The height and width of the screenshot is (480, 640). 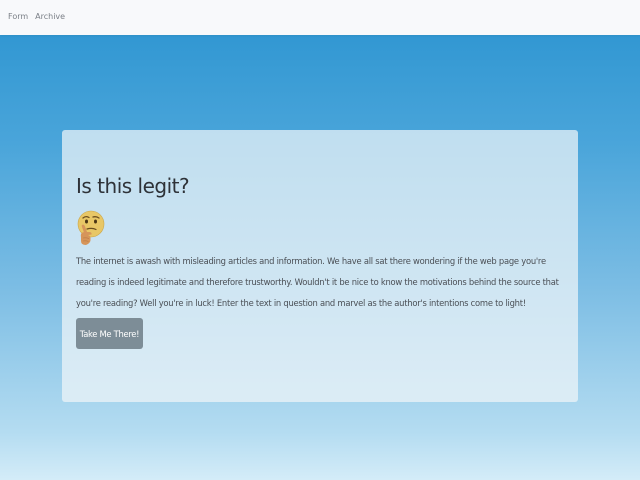 What do you see at coordinates (109, 333) in the screenshot?
I see `take-me-there-button: Take Me There!` at bounding box center [109, 333].